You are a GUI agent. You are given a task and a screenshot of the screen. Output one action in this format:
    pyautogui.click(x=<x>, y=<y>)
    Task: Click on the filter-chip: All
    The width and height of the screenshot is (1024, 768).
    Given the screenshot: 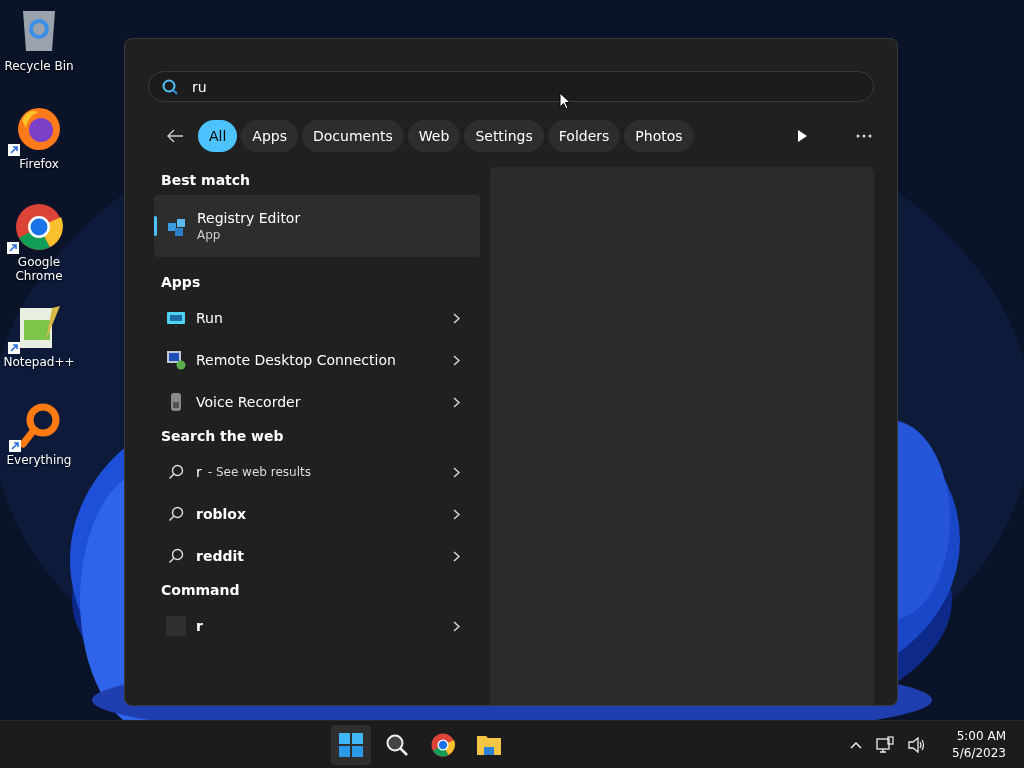 What is the action you would take?
    pyautogui.click(x=218, y=136)
    